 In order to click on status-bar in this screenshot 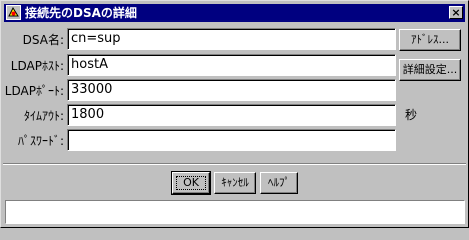, I will do `click(235, 212)`.